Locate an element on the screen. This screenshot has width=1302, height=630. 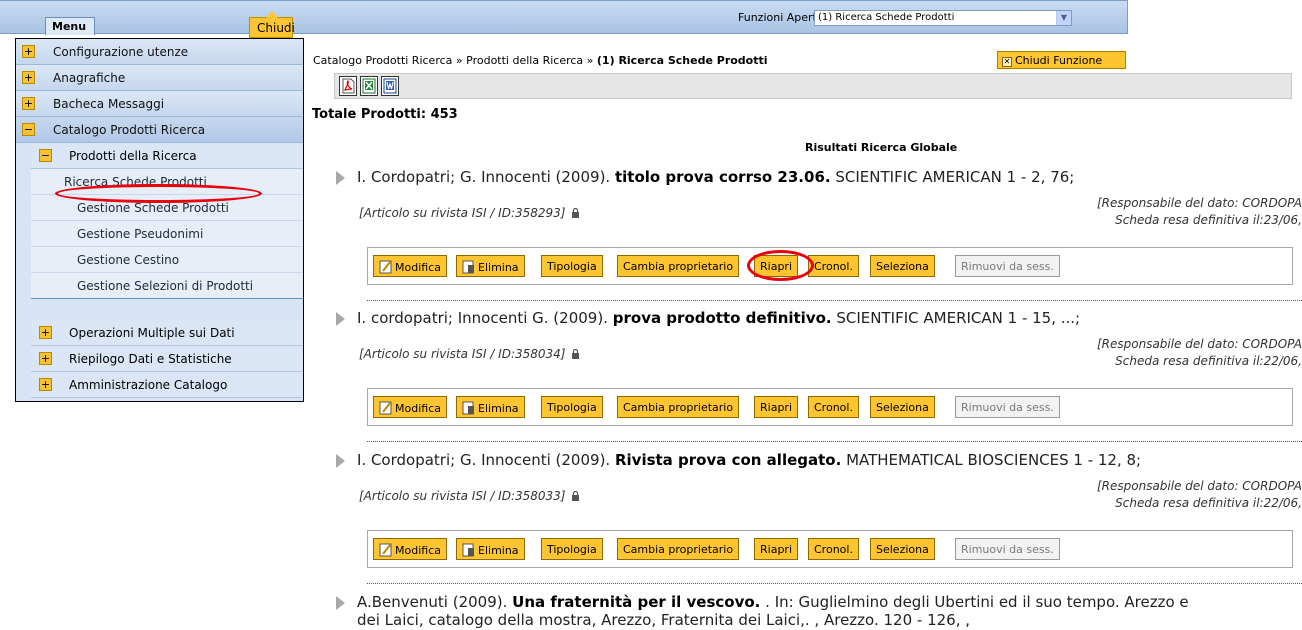
close-menu-tooltip: Chiudi is located at coordinates (272, 24).